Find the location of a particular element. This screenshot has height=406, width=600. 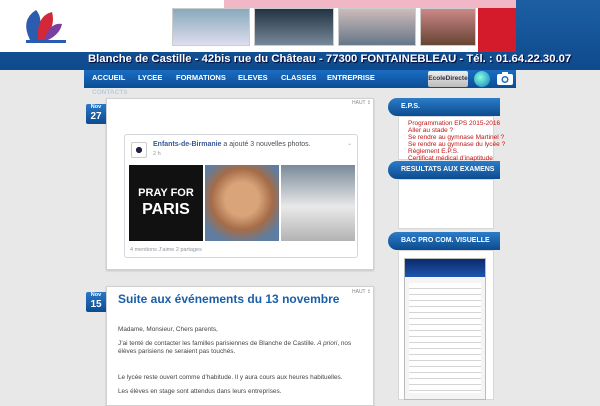

nav-eleves: ELEVES is located at coordinates (253, 77).